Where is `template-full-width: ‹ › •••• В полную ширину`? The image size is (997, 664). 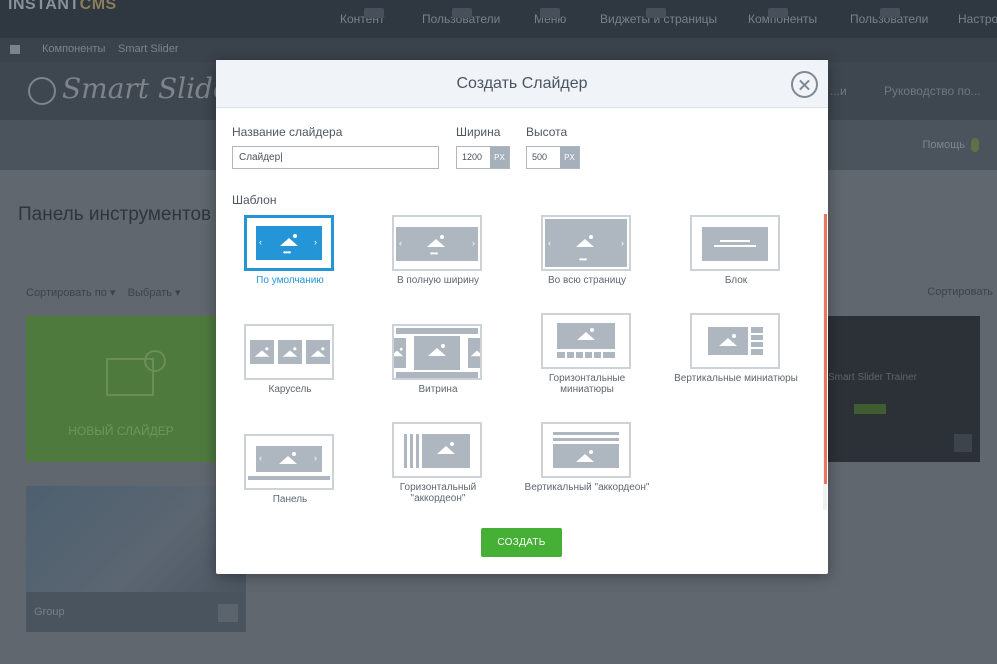 template-full-width: ‹ › •••• В полную ширину is located at coordinates (440, 260).